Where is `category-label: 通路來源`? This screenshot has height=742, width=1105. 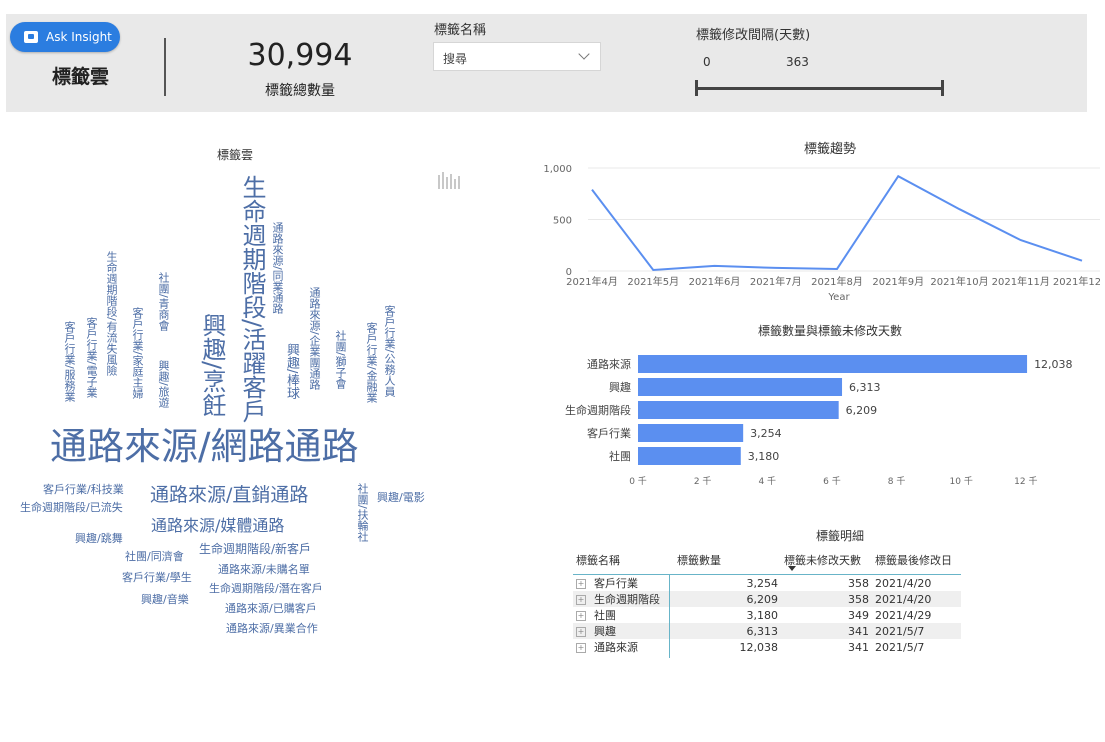 category-label: 通路來源 is located at coordinates (609, 364).